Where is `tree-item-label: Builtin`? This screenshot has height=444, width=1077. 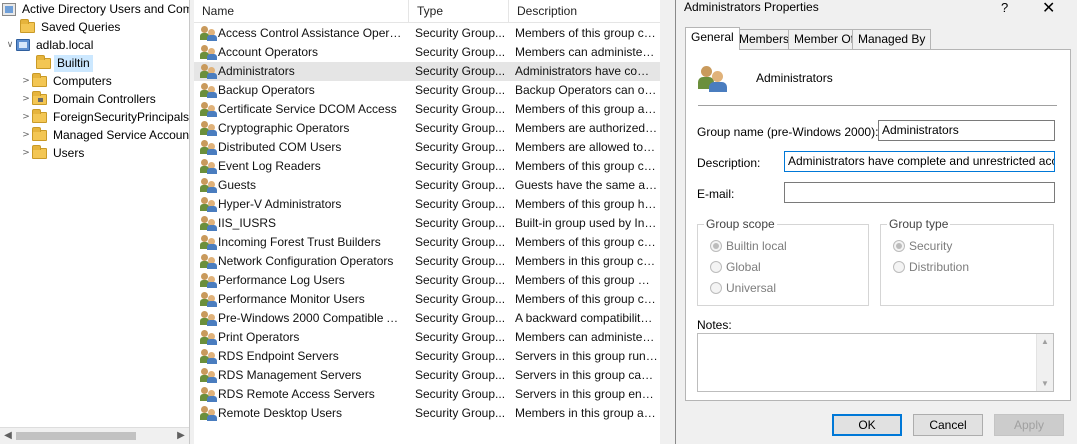 tree-item-label: Builtin is located at coordinates (73, 63).